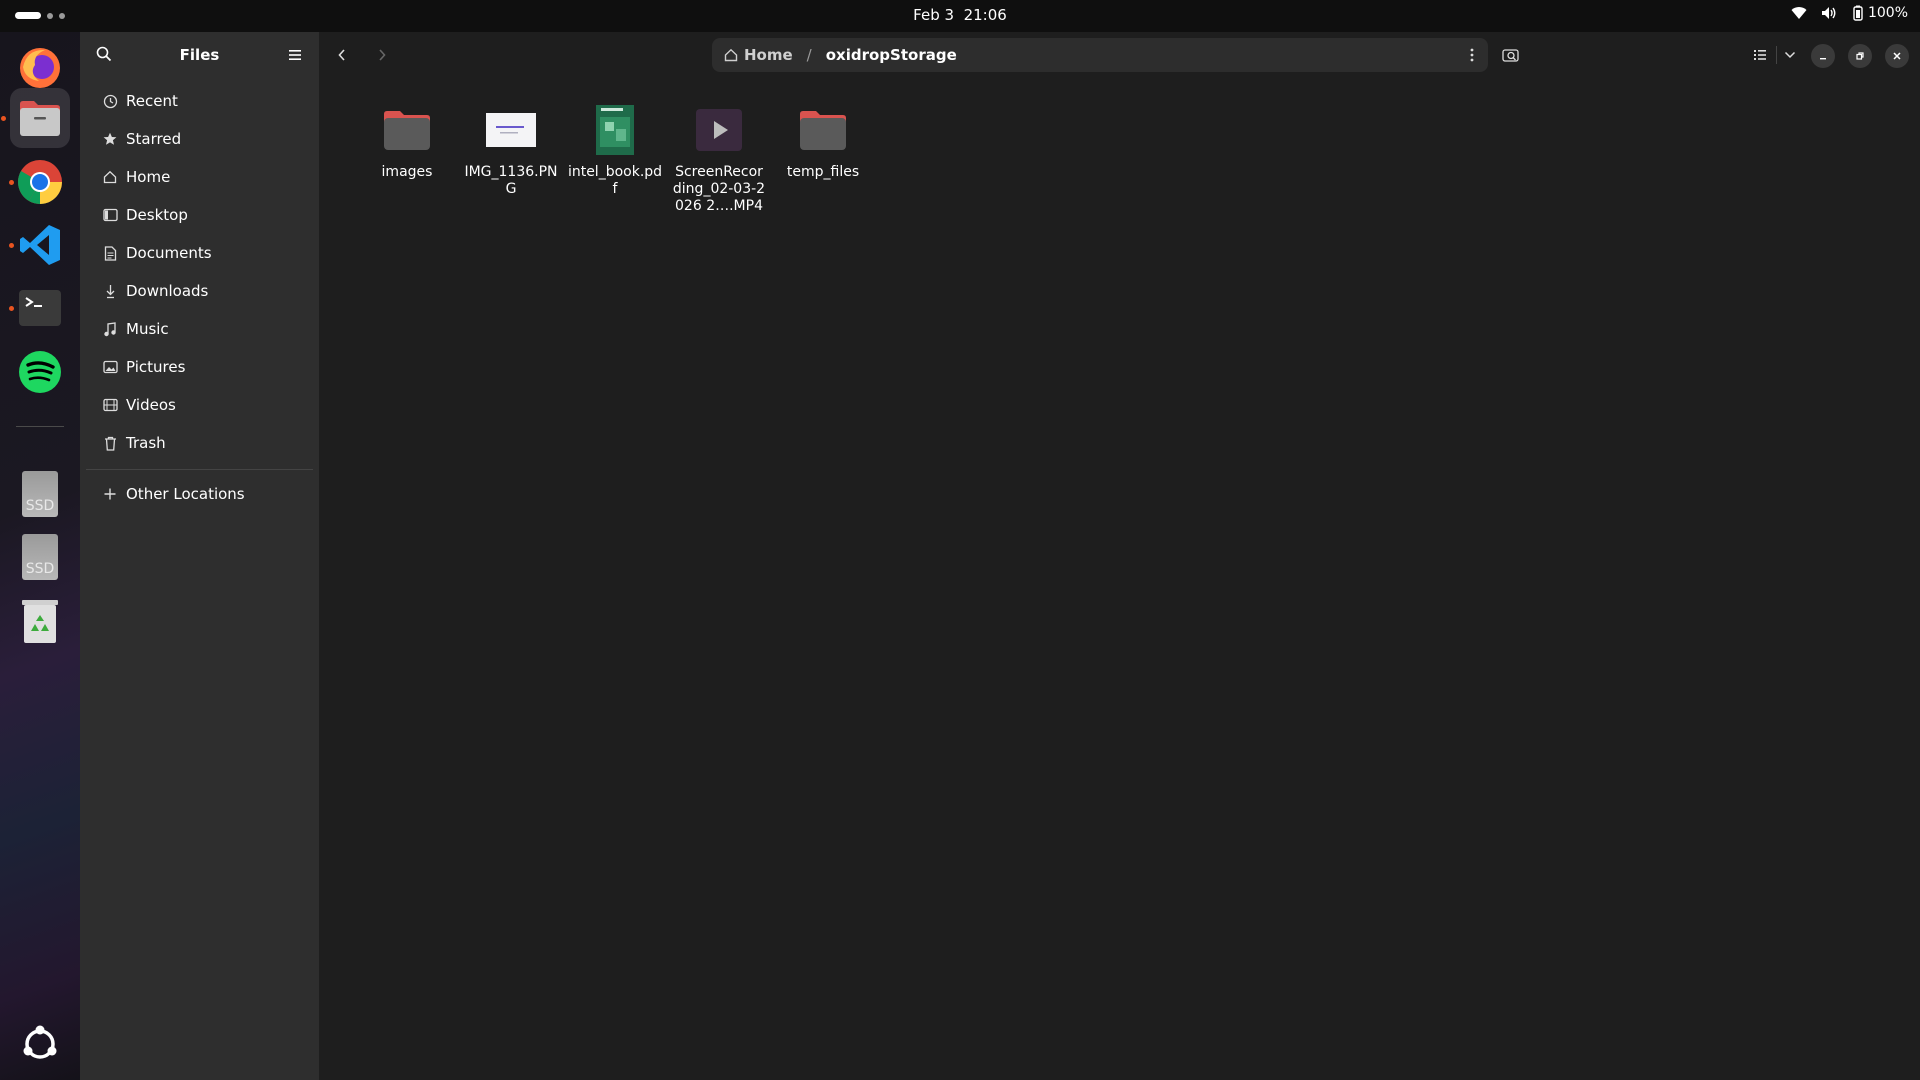 Image resolution: width=1920 pixels, height=1080 pixels. I want to click on terminal-icon, so click(39, 308).